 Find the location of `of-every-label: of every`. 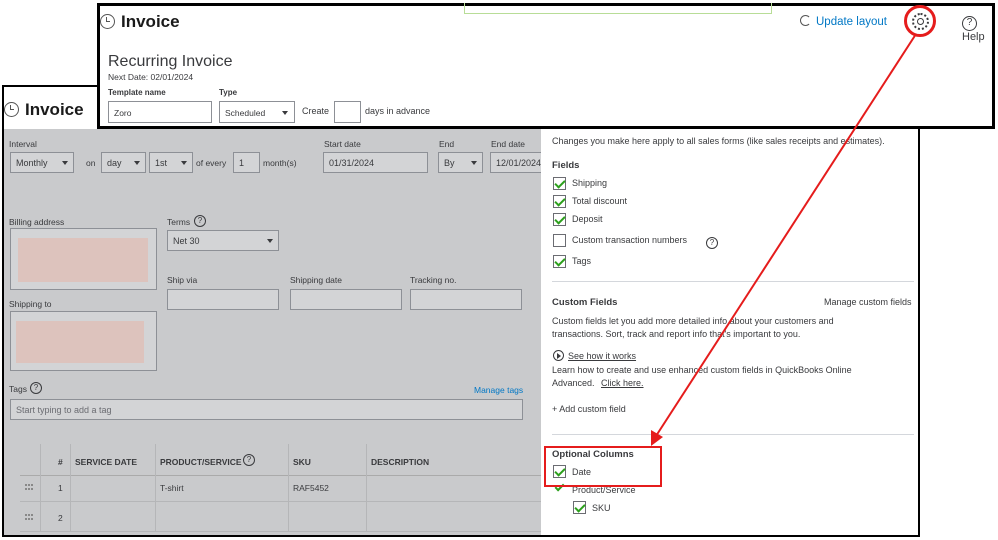

of-every-label: of every is located at coordinates (211, 163).